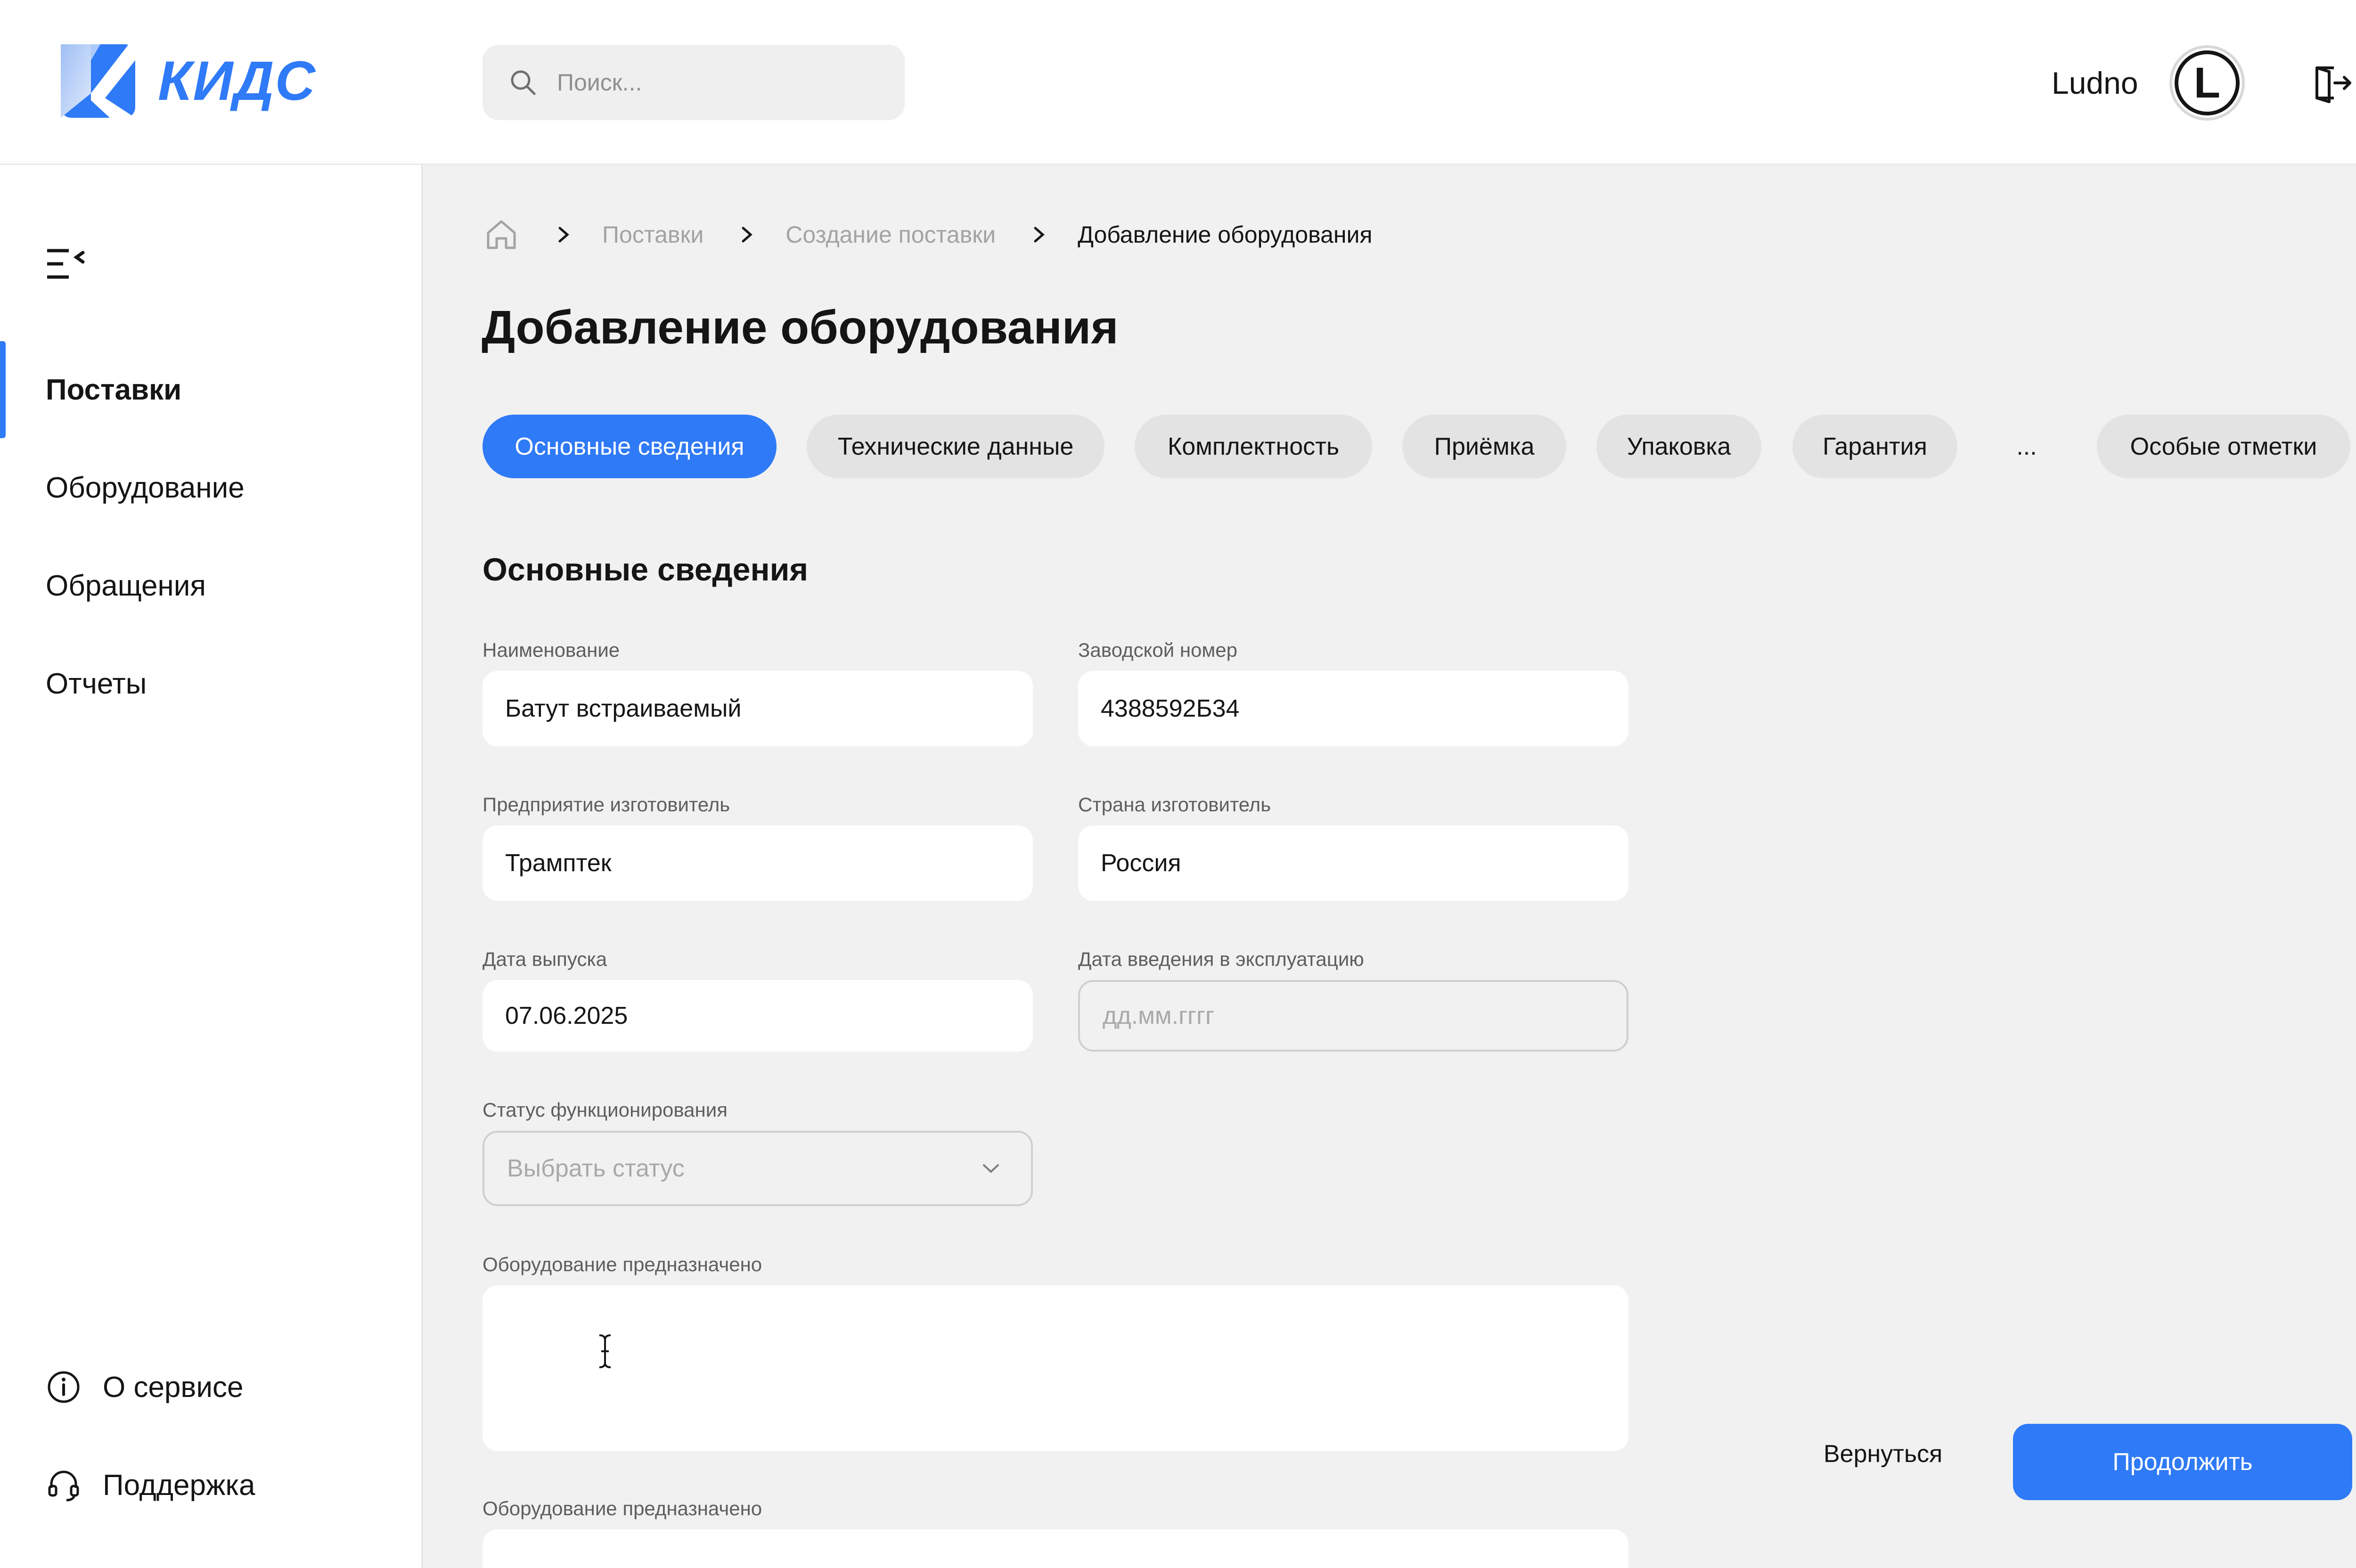 The height and width of the screenshot is (1568, 2356). What do you see at coordinates (758, 708) in the screenshot?
I see `name-field: Батут встраиваемый` at bounding box center [758, 708].